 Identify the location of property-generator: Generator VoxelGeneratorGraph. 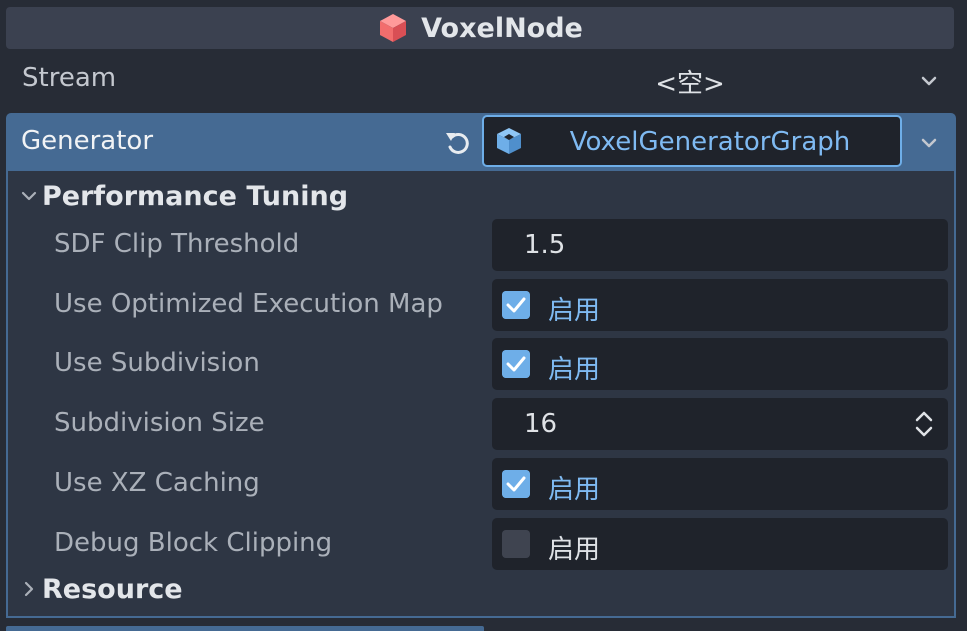
(481, 142).